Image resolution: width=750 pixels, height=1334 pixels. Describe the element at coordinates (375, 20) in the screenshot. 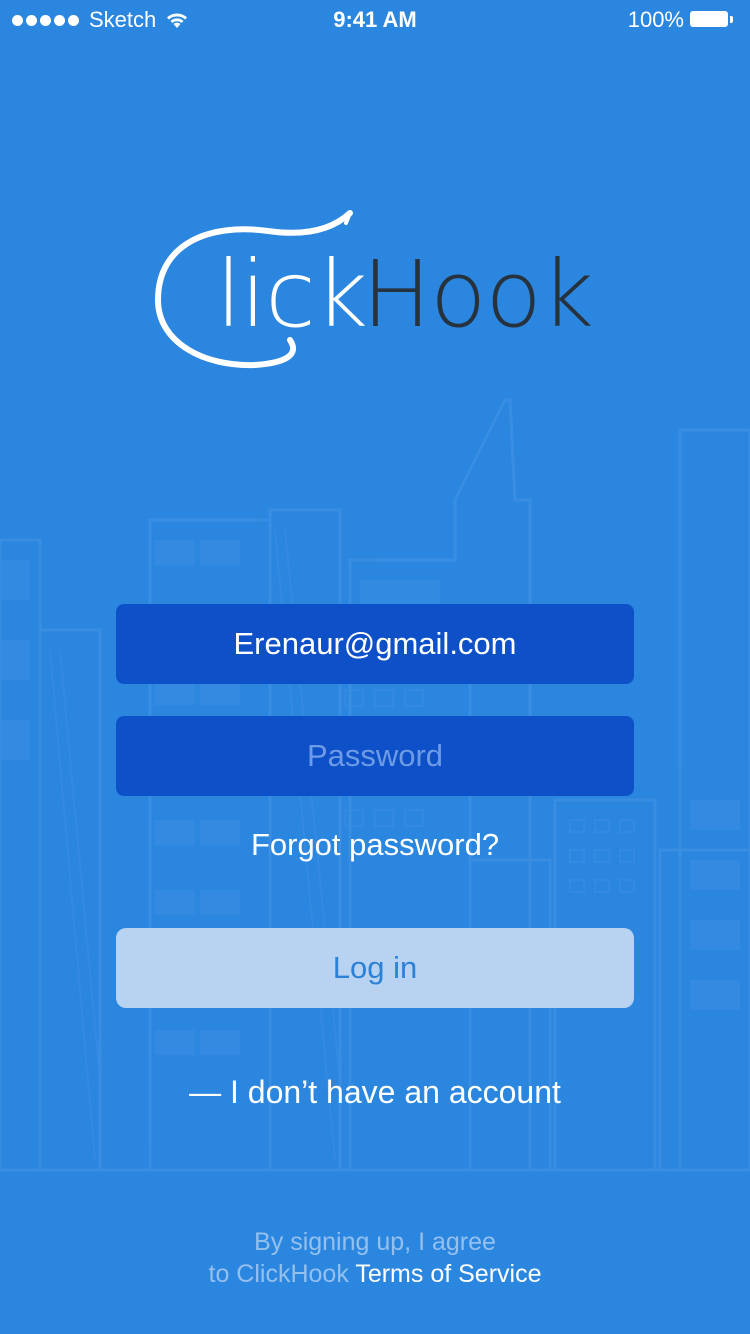

I see `status-bar: Sketch 9:41 AM 100%` at that location.